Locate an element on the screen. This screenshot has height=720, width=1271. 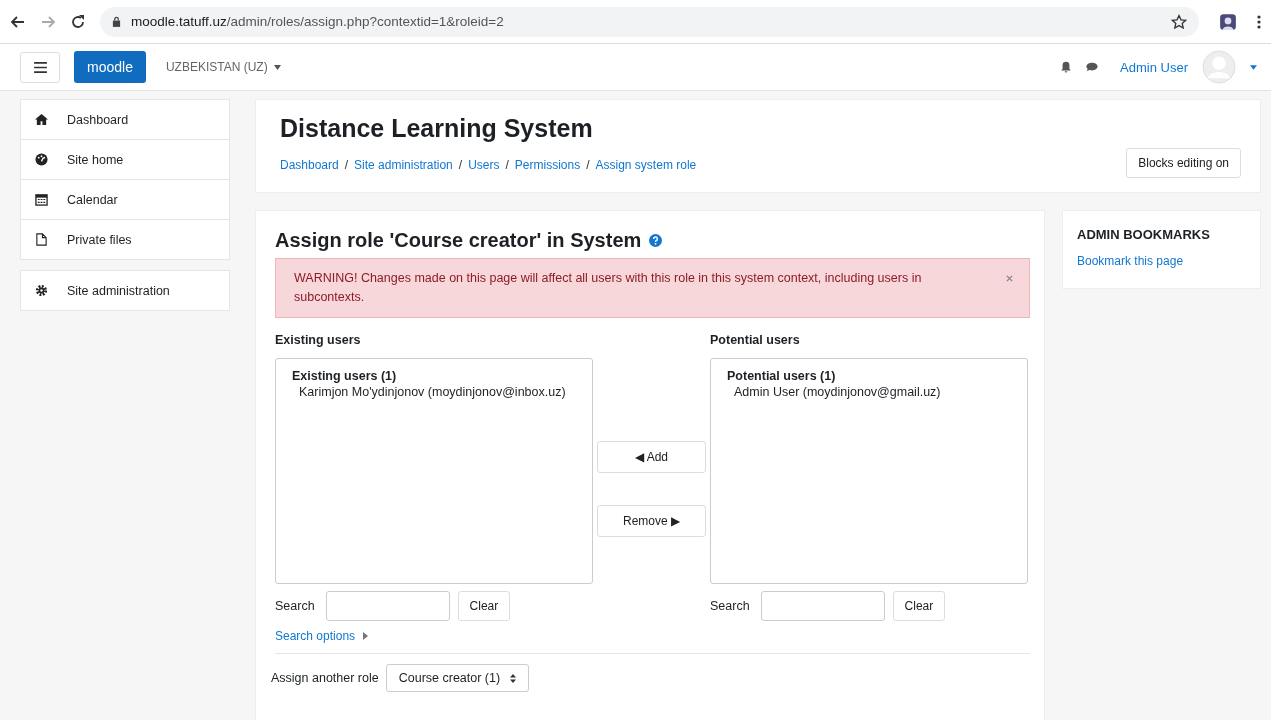
menu-button is located at coordinates (40, 67).